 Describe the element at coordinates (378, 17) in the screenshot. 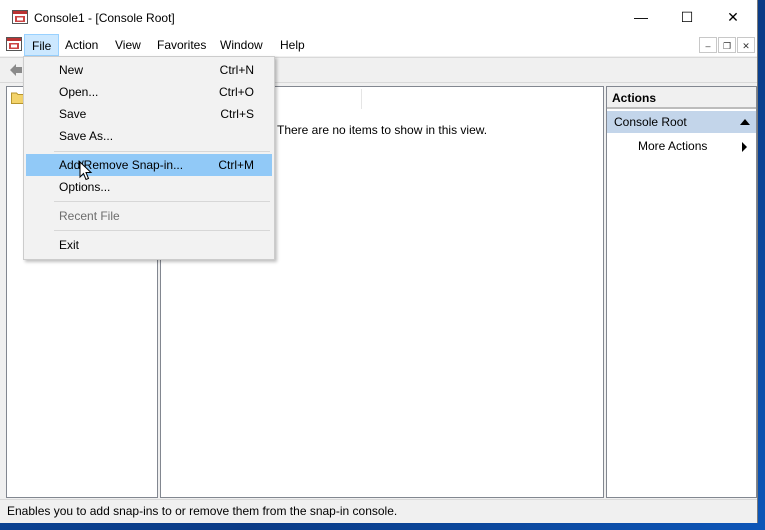

I see `title-bar: Console1 - [Console Root] — ☐ ✕` at that location.